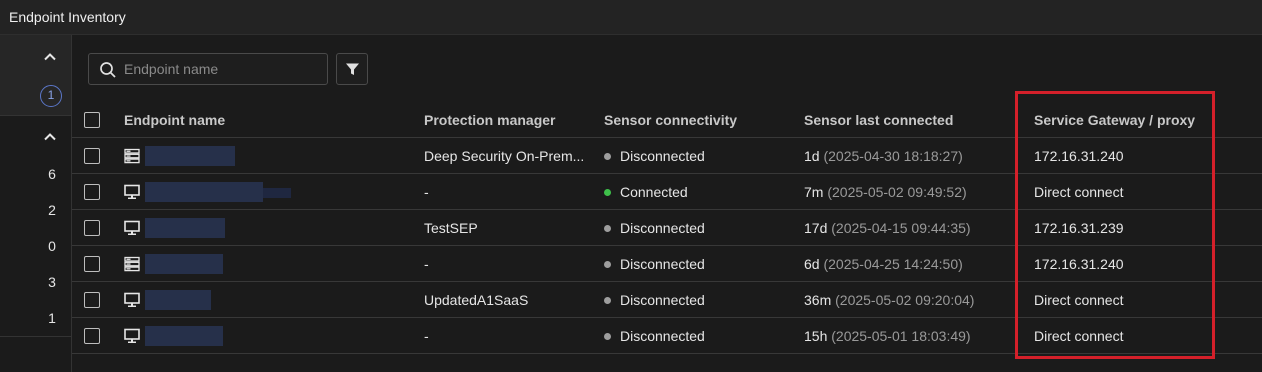  I want to click on rail-count: 2, so click(52, 210).